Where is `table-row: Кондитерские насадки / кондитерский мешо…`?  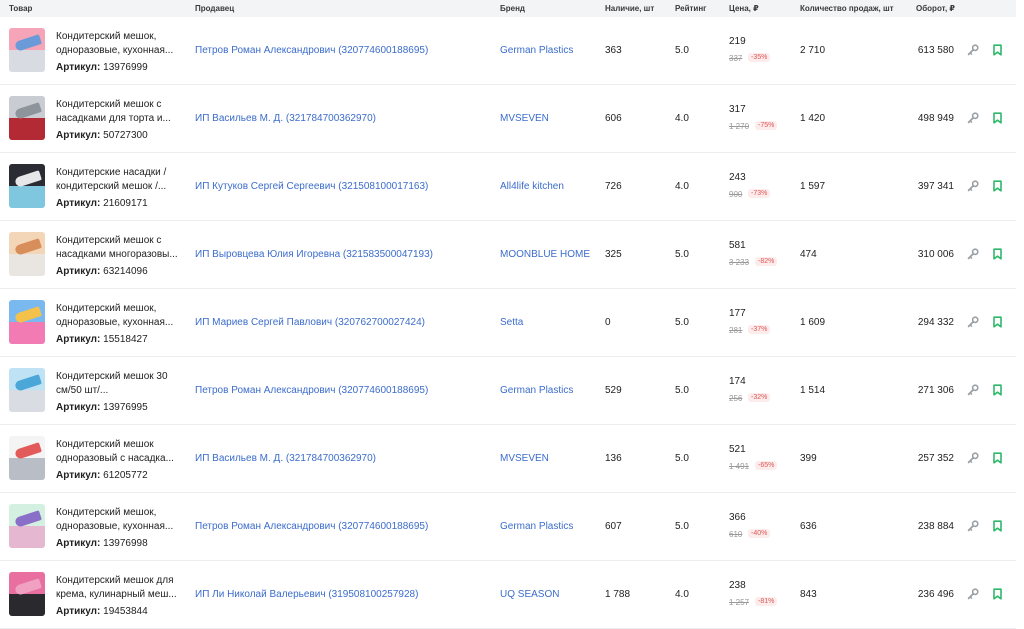 table-row: Кондитерские насадки / кондитерский мешо… is located at coordinates (508, 187).